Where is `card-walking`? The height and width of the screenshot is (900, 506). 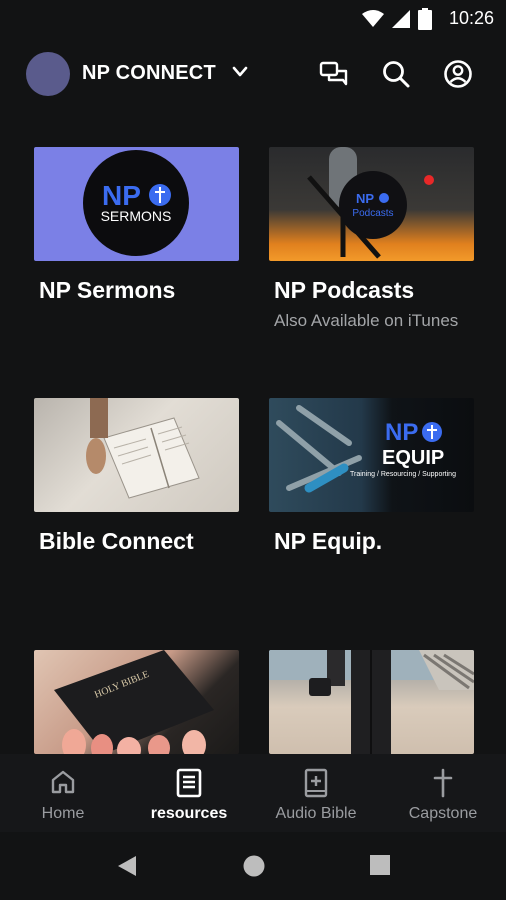 card-walking is located at coordinates (371, 702).